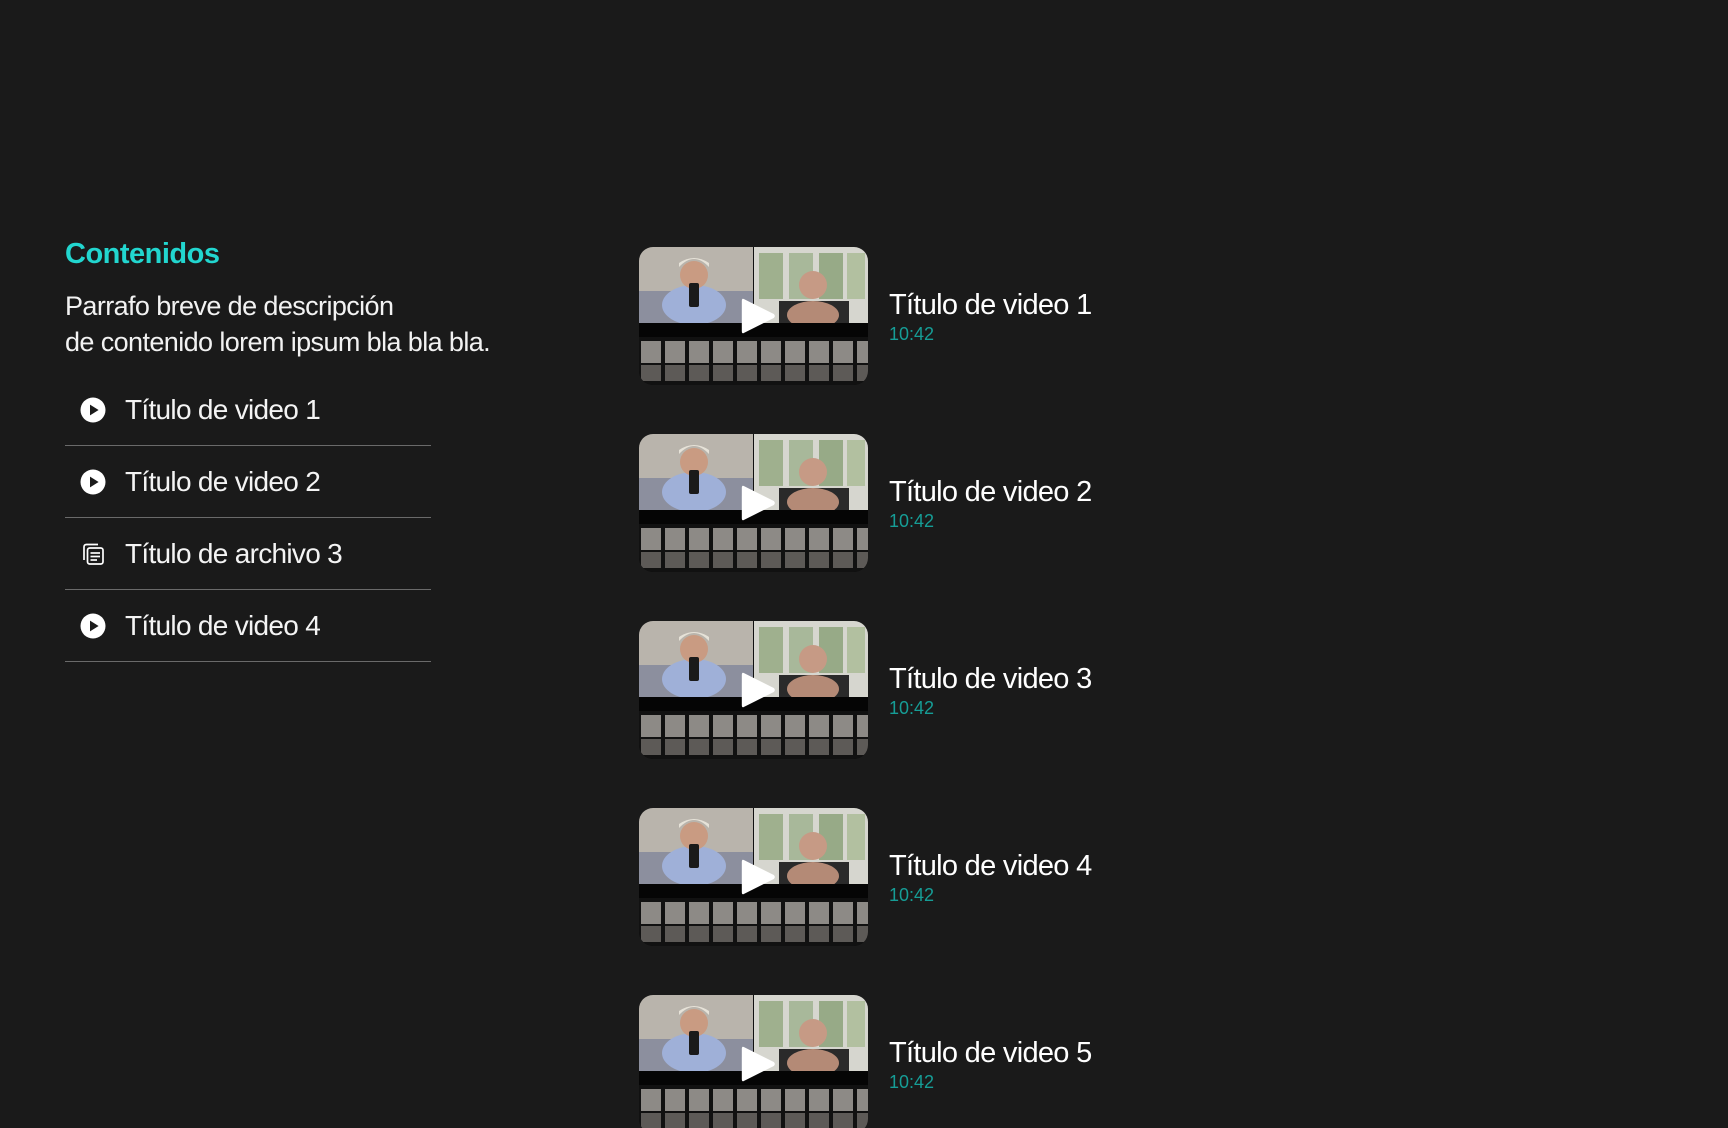  I want to click on video-card: Título de video 2 10:42, so click(865, 503).